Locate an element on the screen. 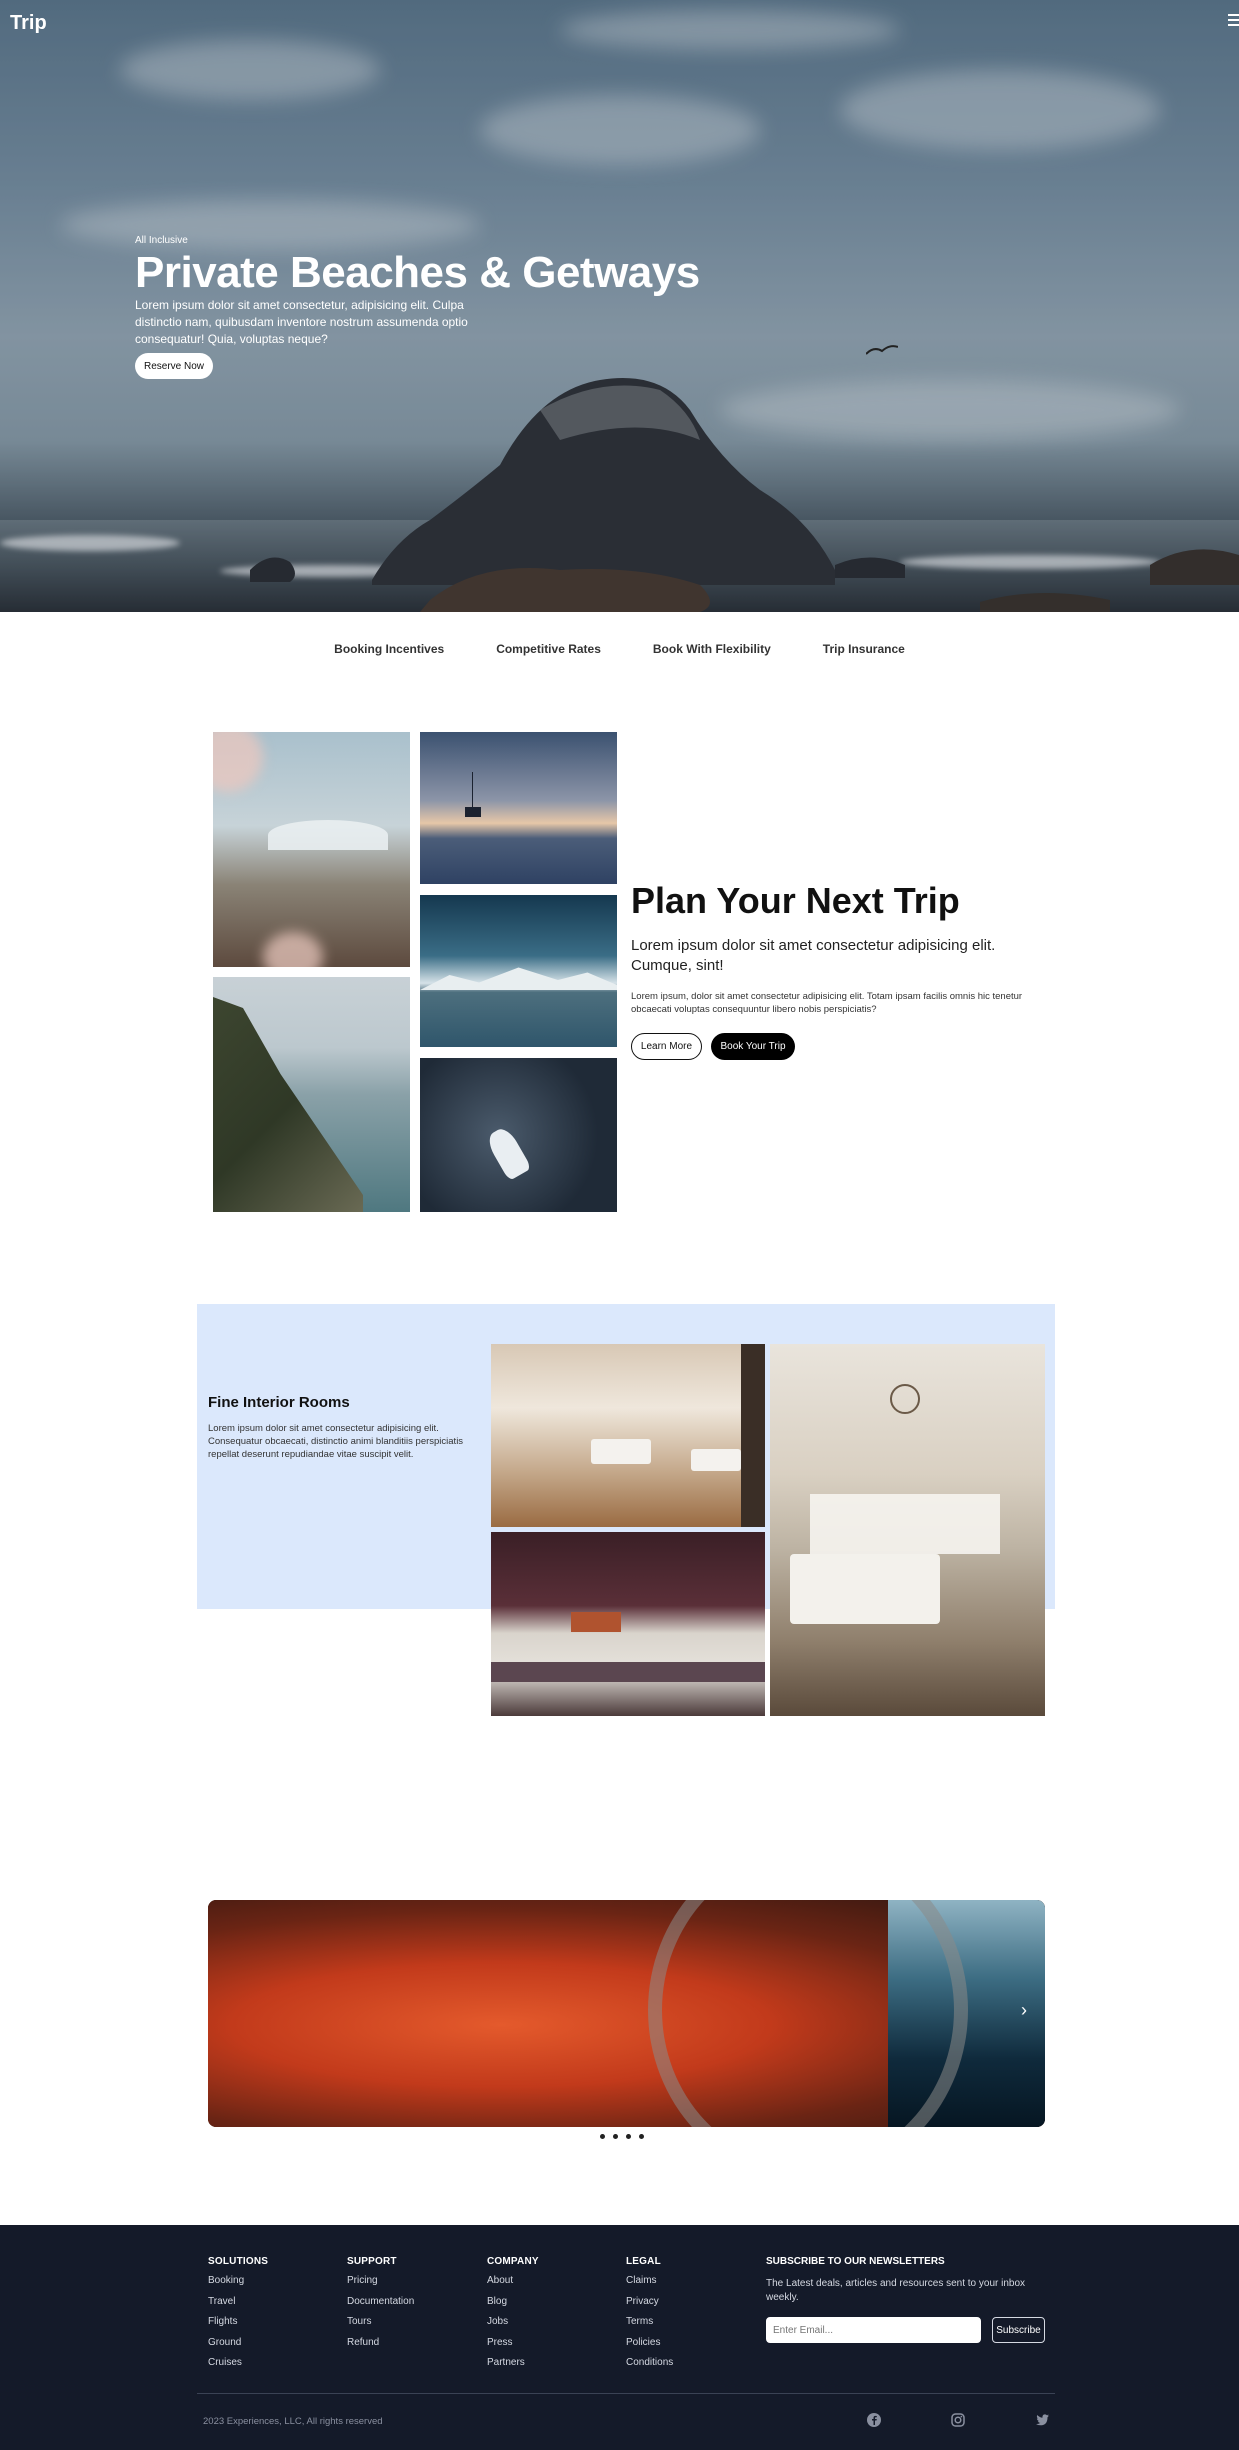  rooms-title: Fine Interior Rooms is located at coordinates (279, 1402).